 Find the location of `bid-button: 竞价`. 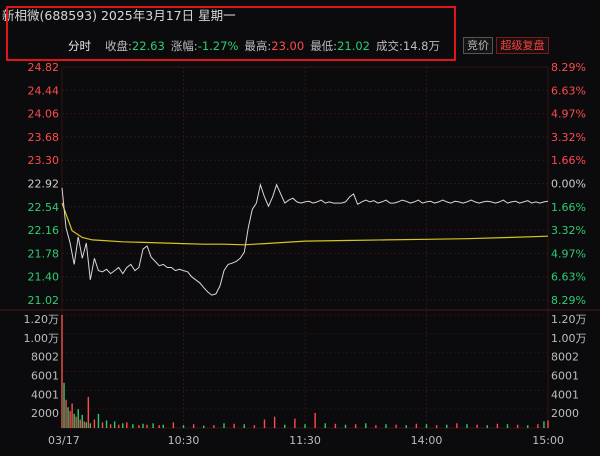

bid-button: 竞价 is located at coordinates (478, 45).